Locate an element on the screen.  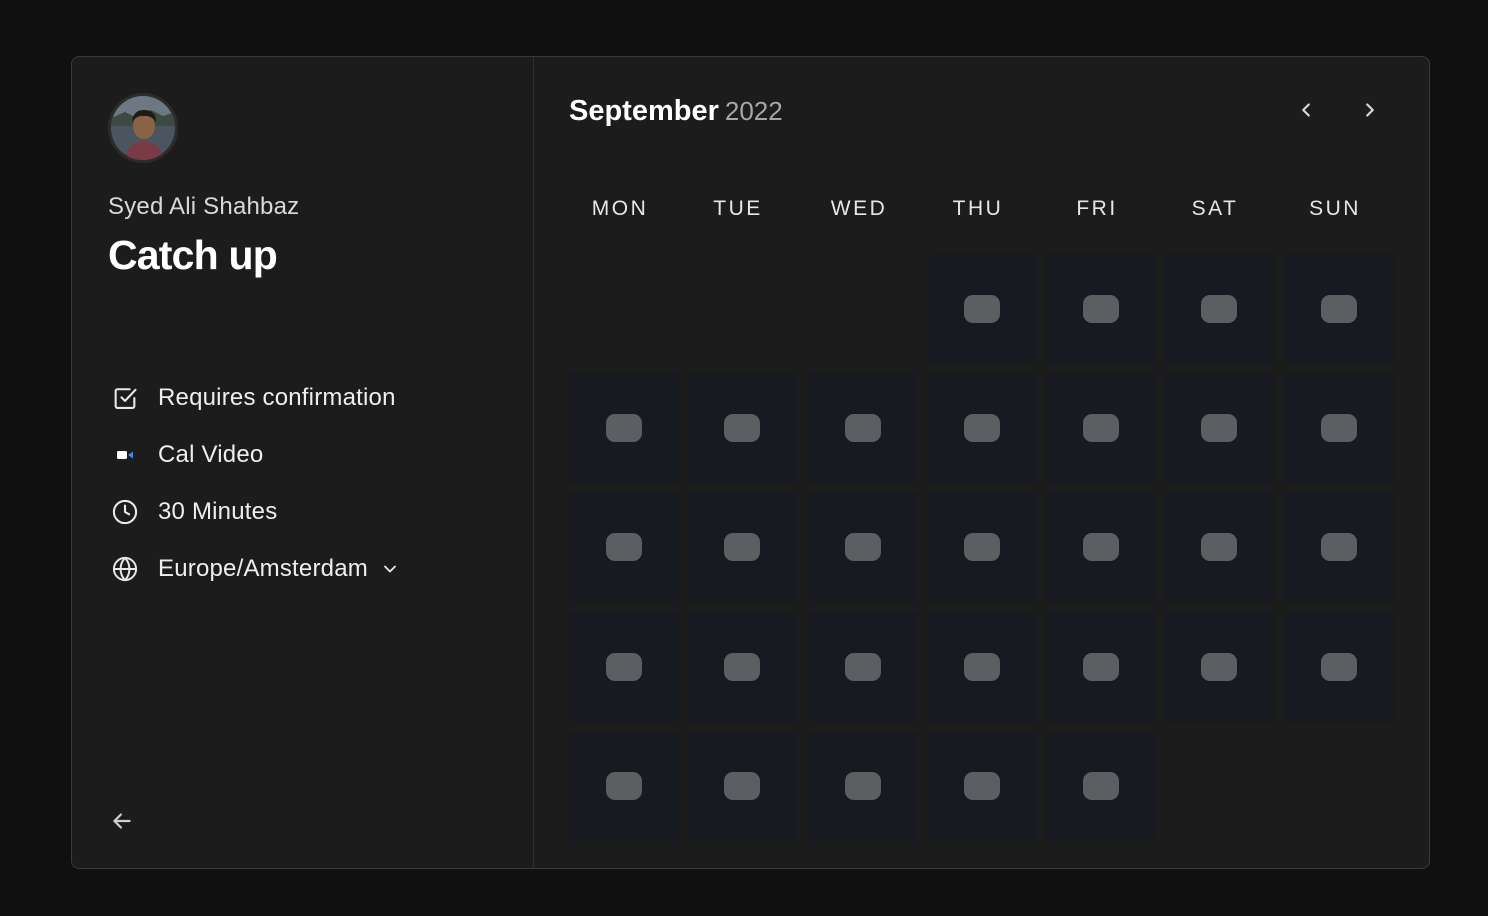
calendar-month-title: September 2022 is located at coordinates (676, 111).